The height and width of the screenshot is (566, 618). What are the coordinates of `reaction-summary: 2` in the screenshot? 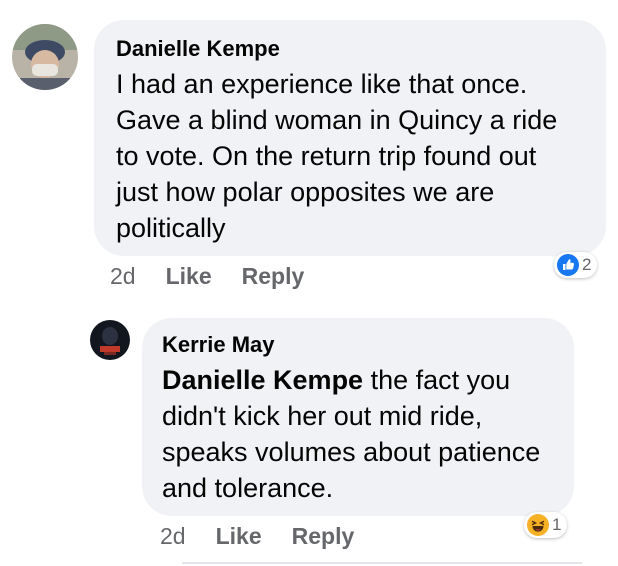 It's located at (576, 265).